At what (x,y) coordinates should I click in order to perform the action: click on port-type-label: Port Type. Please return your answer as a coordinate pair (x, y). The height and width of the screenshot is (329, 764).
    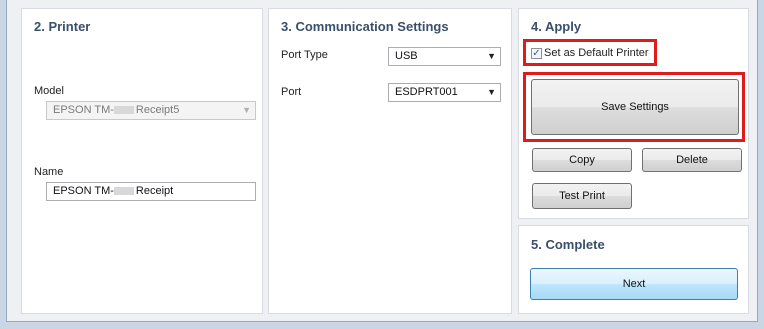
    Looking at the image, I should click on (304, 55).